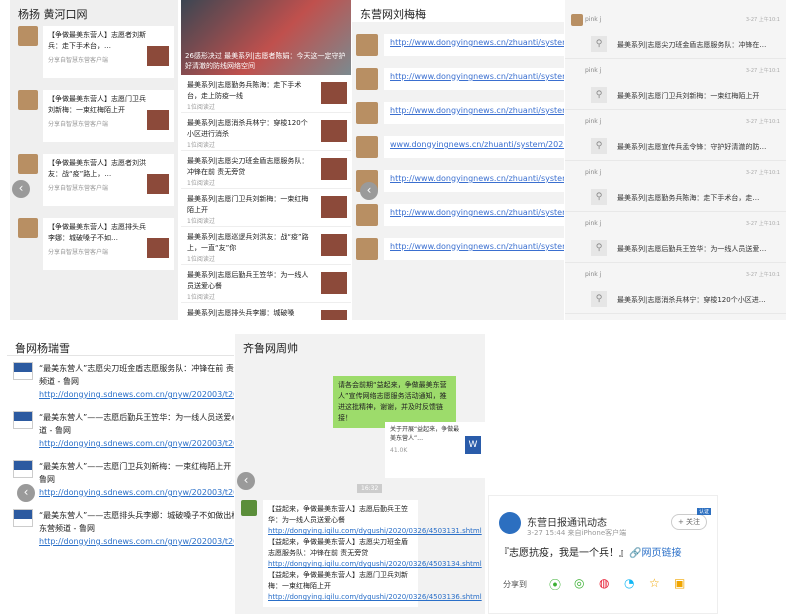 Image resolution: width=786 pixels, height=614 pixels. I want to click on list-item: 最美系列|志愿消杀兵林宁：穿梭120个小区进行消杀 1位阅读过, so click(266, 132).